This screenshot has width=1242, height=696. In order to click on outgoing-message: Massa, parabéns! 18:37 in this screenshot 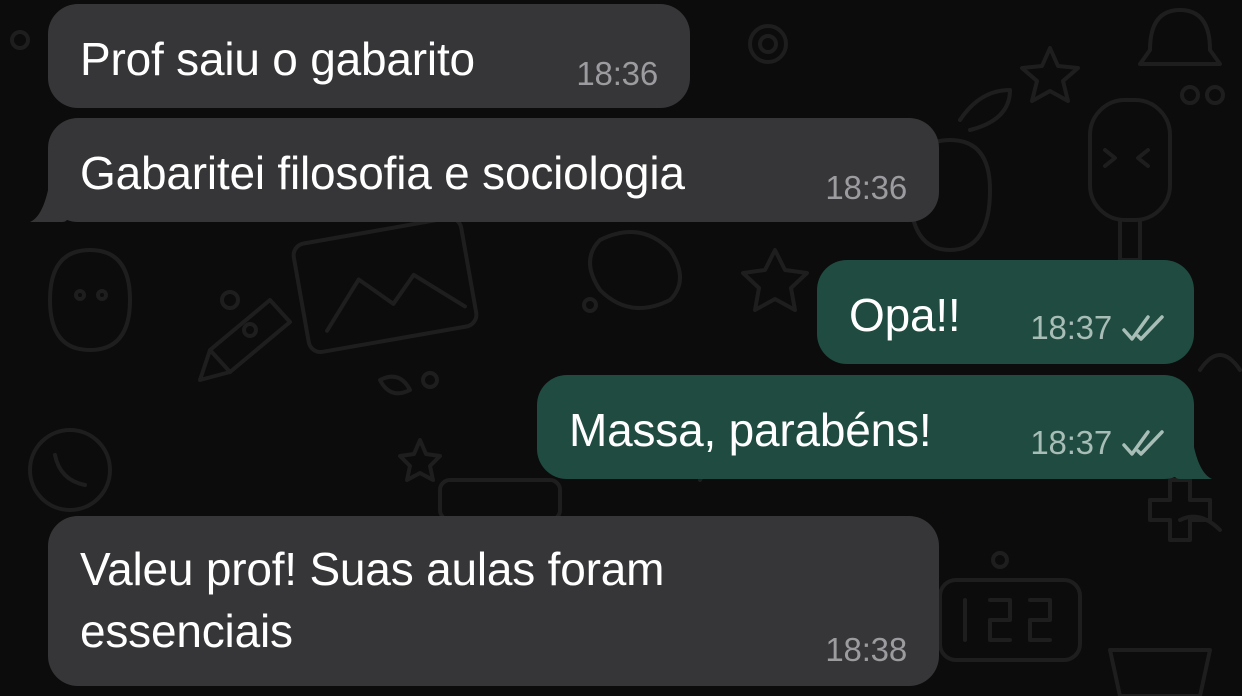, I will do `click(865, 427)`.